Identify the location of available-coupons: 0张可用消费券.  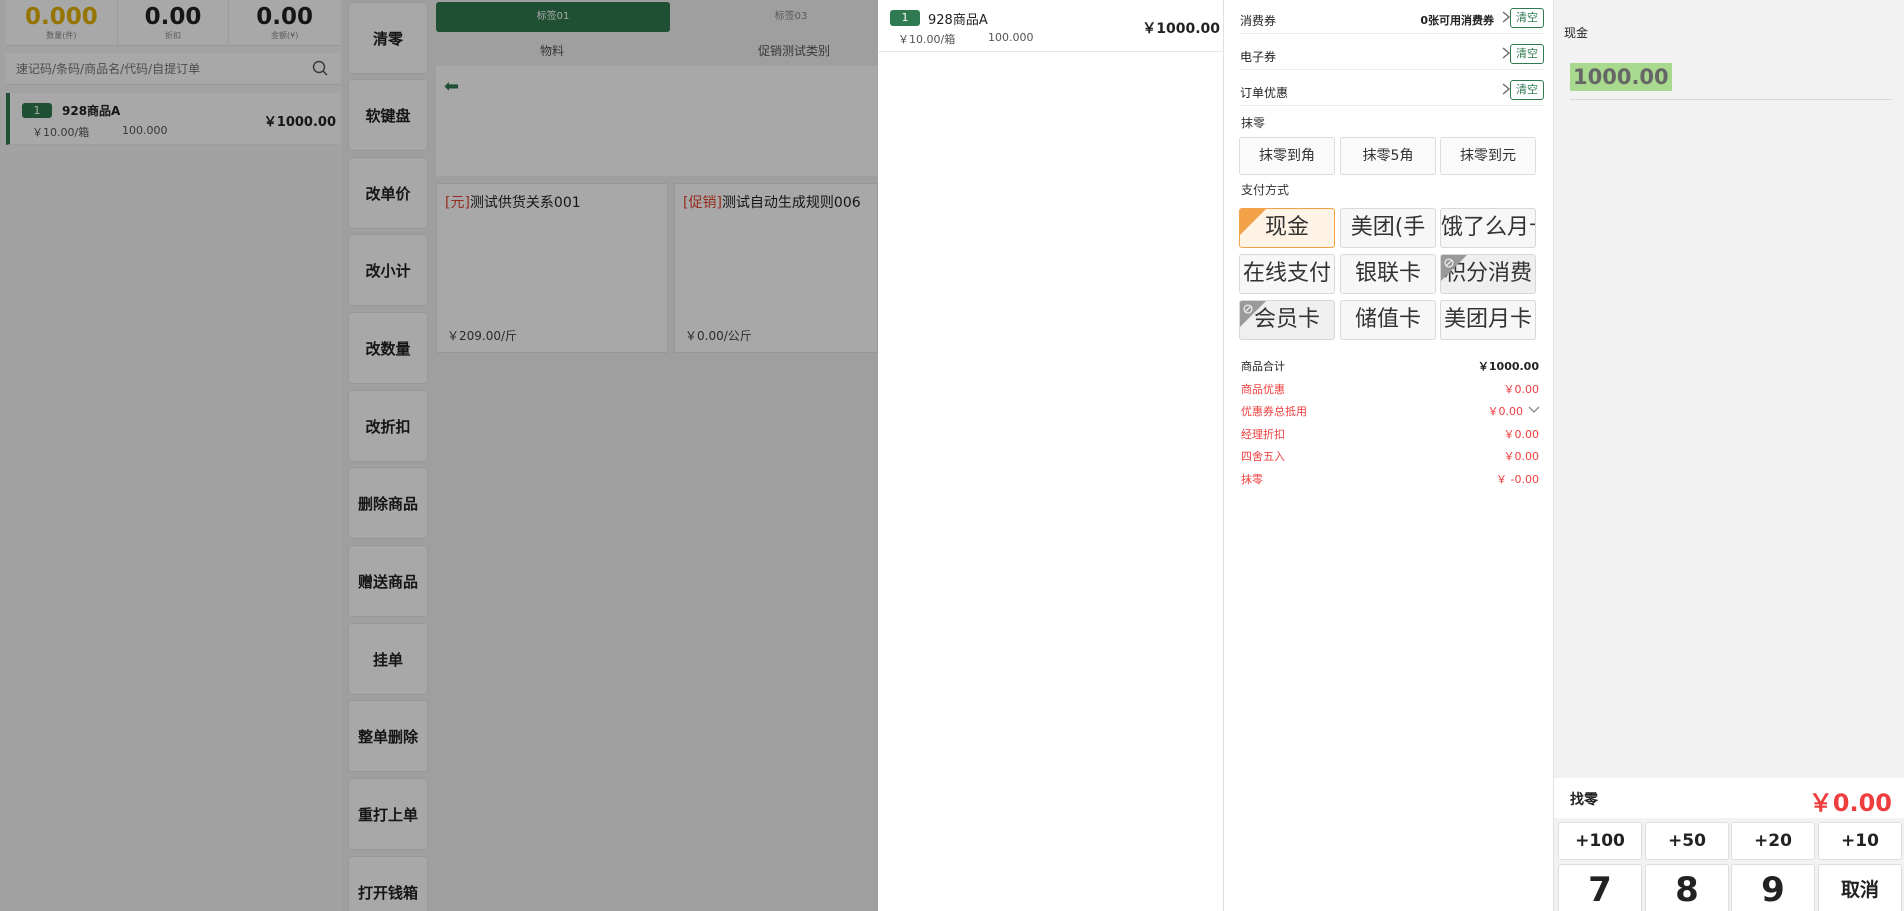
(1457, 20).